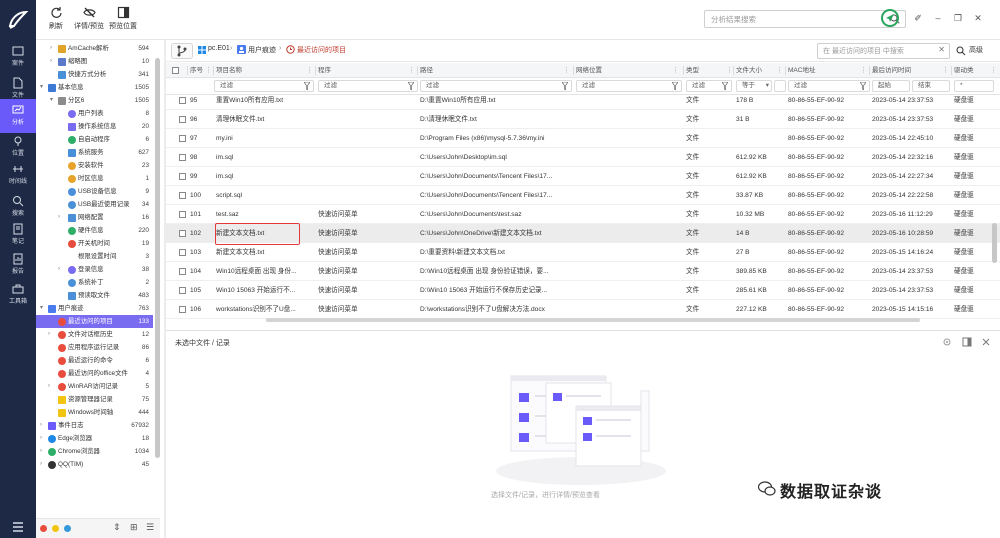 The width and height of the screenshot is (1000, 538). What do you see at coordinates (593, 320) in the screenshot?
I see `horizontal-scrollbar` at bounding box center [593, 320].